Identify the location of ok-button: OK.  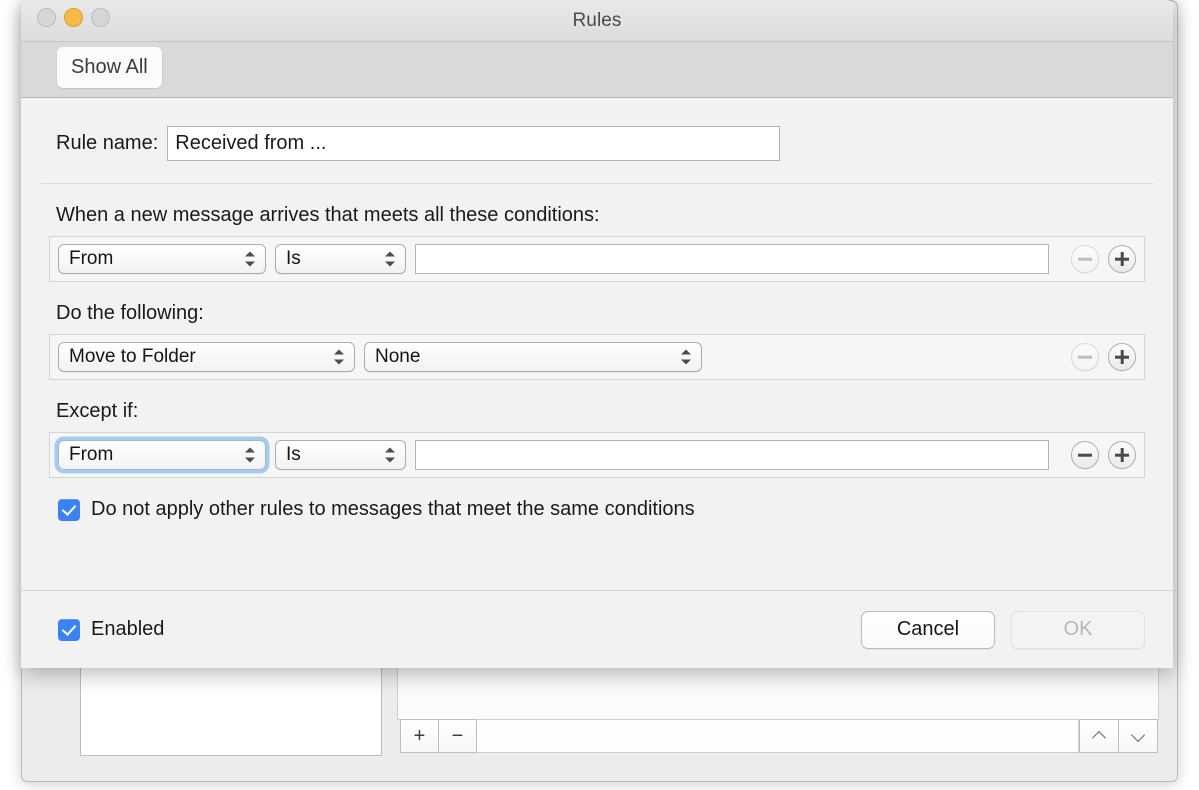
(1078, 629).